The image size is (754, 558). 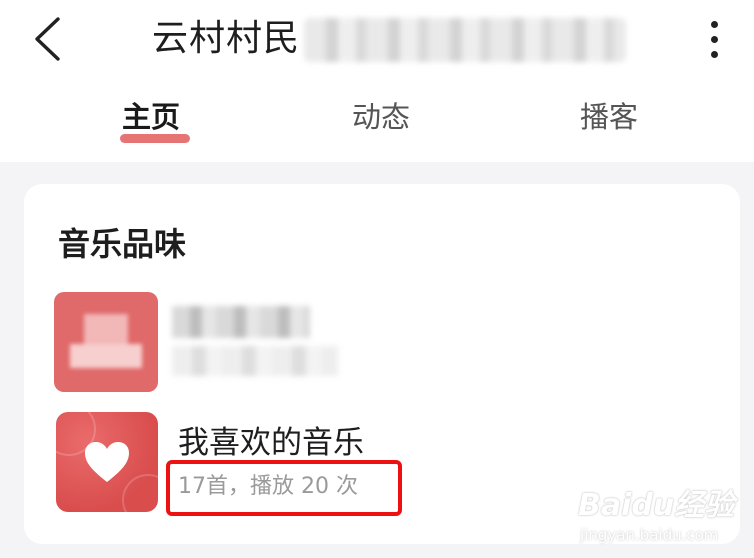 I want to click on heart-icon, so click(x=107, y=462).